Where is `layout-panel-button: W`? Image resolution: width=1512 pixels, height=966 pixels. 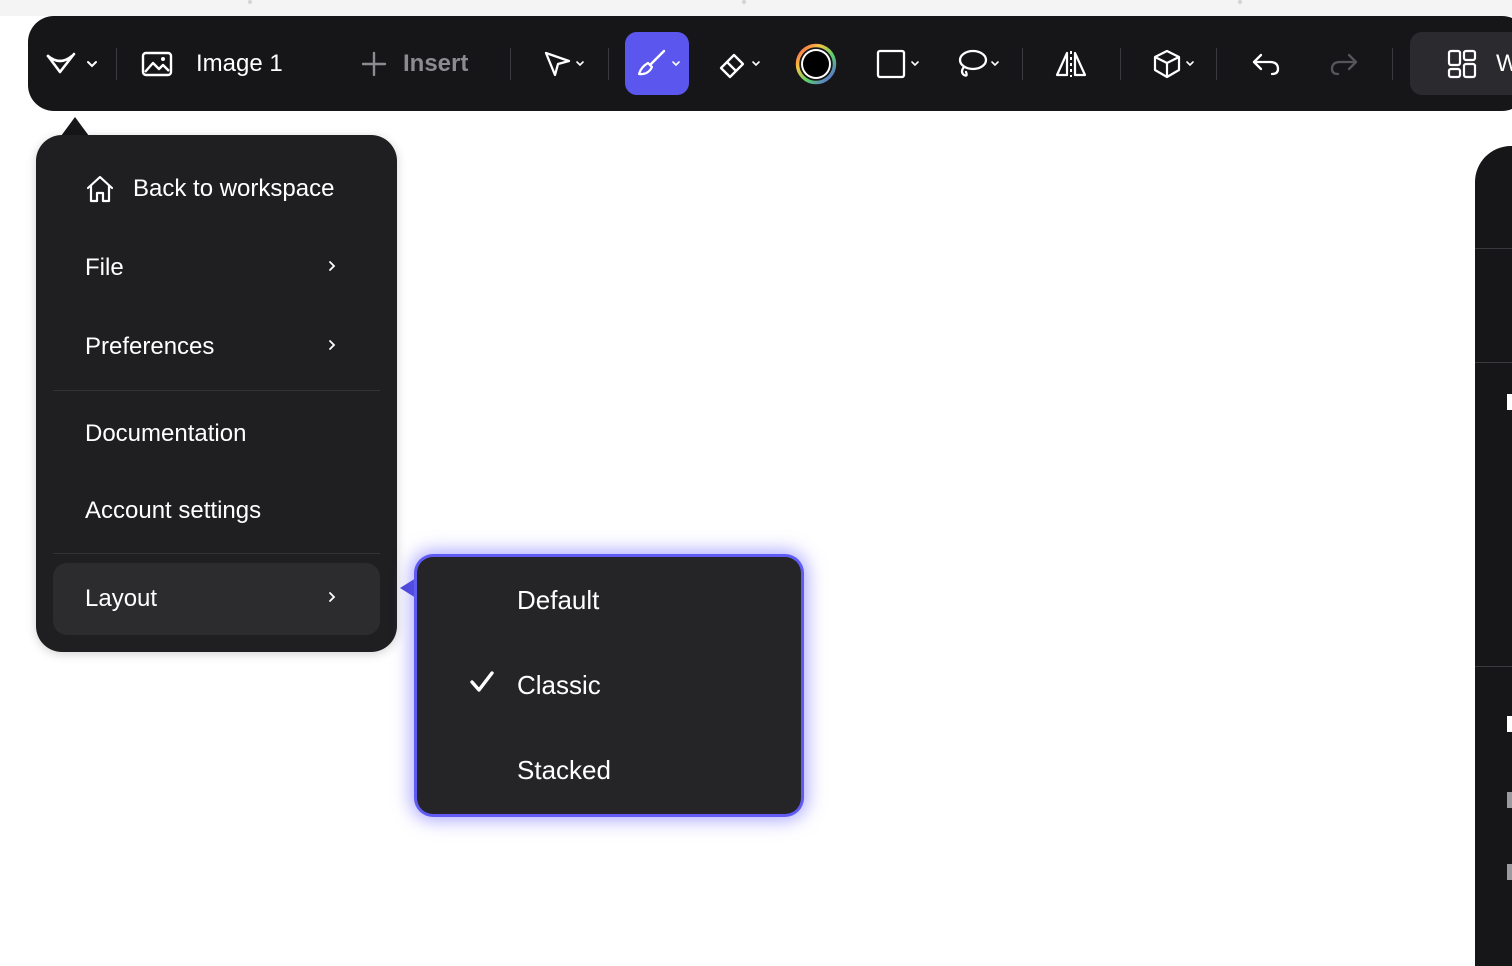 layout-panel-button: W is located at coordinates (1461, 63).